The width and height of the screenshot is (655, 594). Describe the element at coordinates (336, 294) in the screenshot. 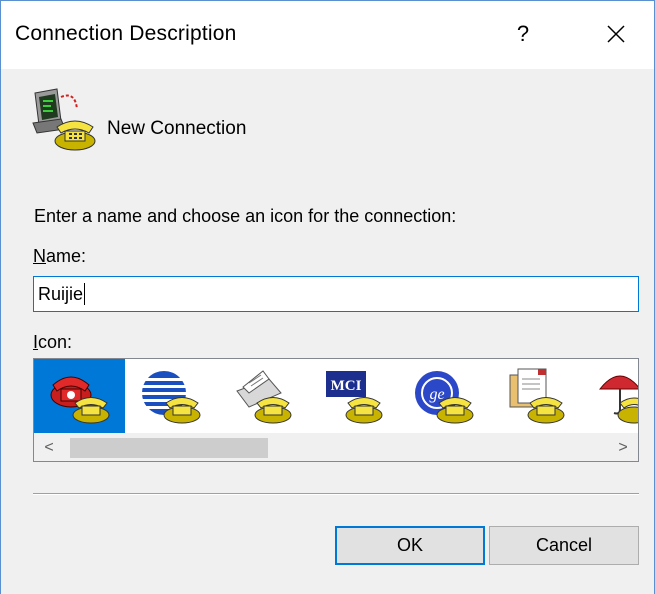

I see `name-input: Ruijie` at that location.